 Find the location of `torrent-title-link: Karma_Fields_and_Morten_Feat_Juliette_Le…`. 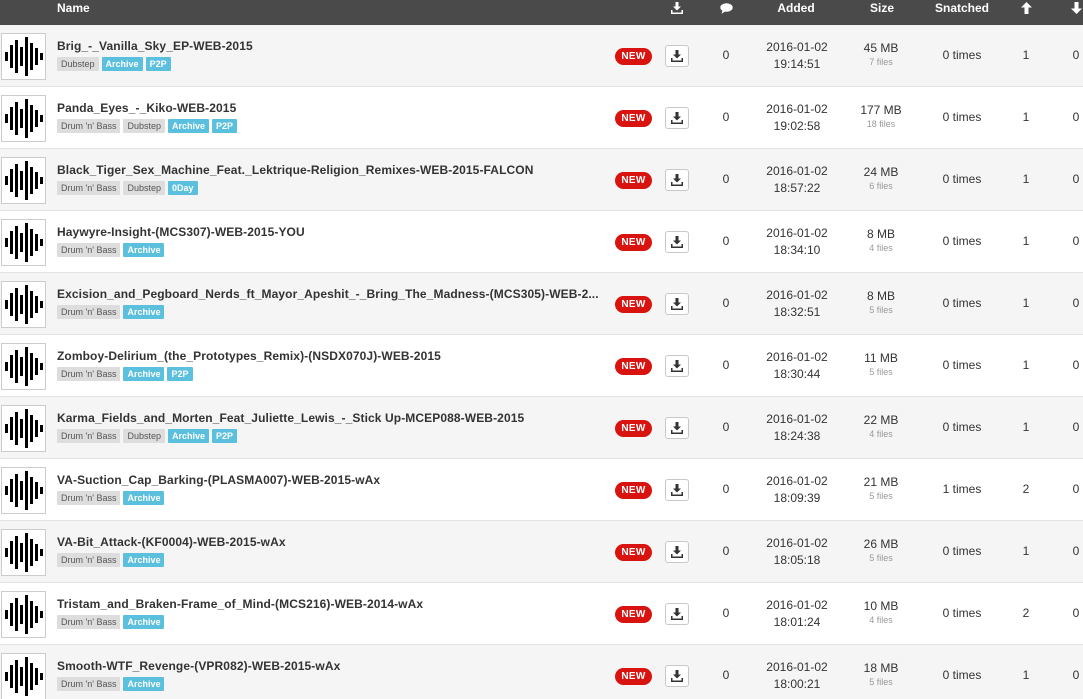

torrent-title-link: Karma_Fields_and_Morten_Feat_Juliette_Le… is located at coordinates (329, 418).